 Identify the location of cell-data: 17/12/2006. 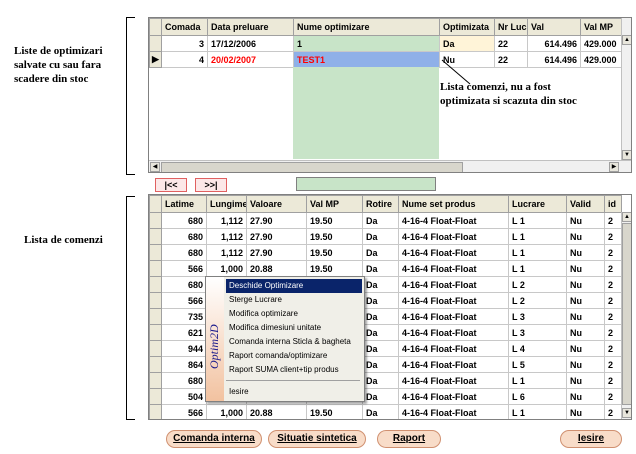
(250, 43).